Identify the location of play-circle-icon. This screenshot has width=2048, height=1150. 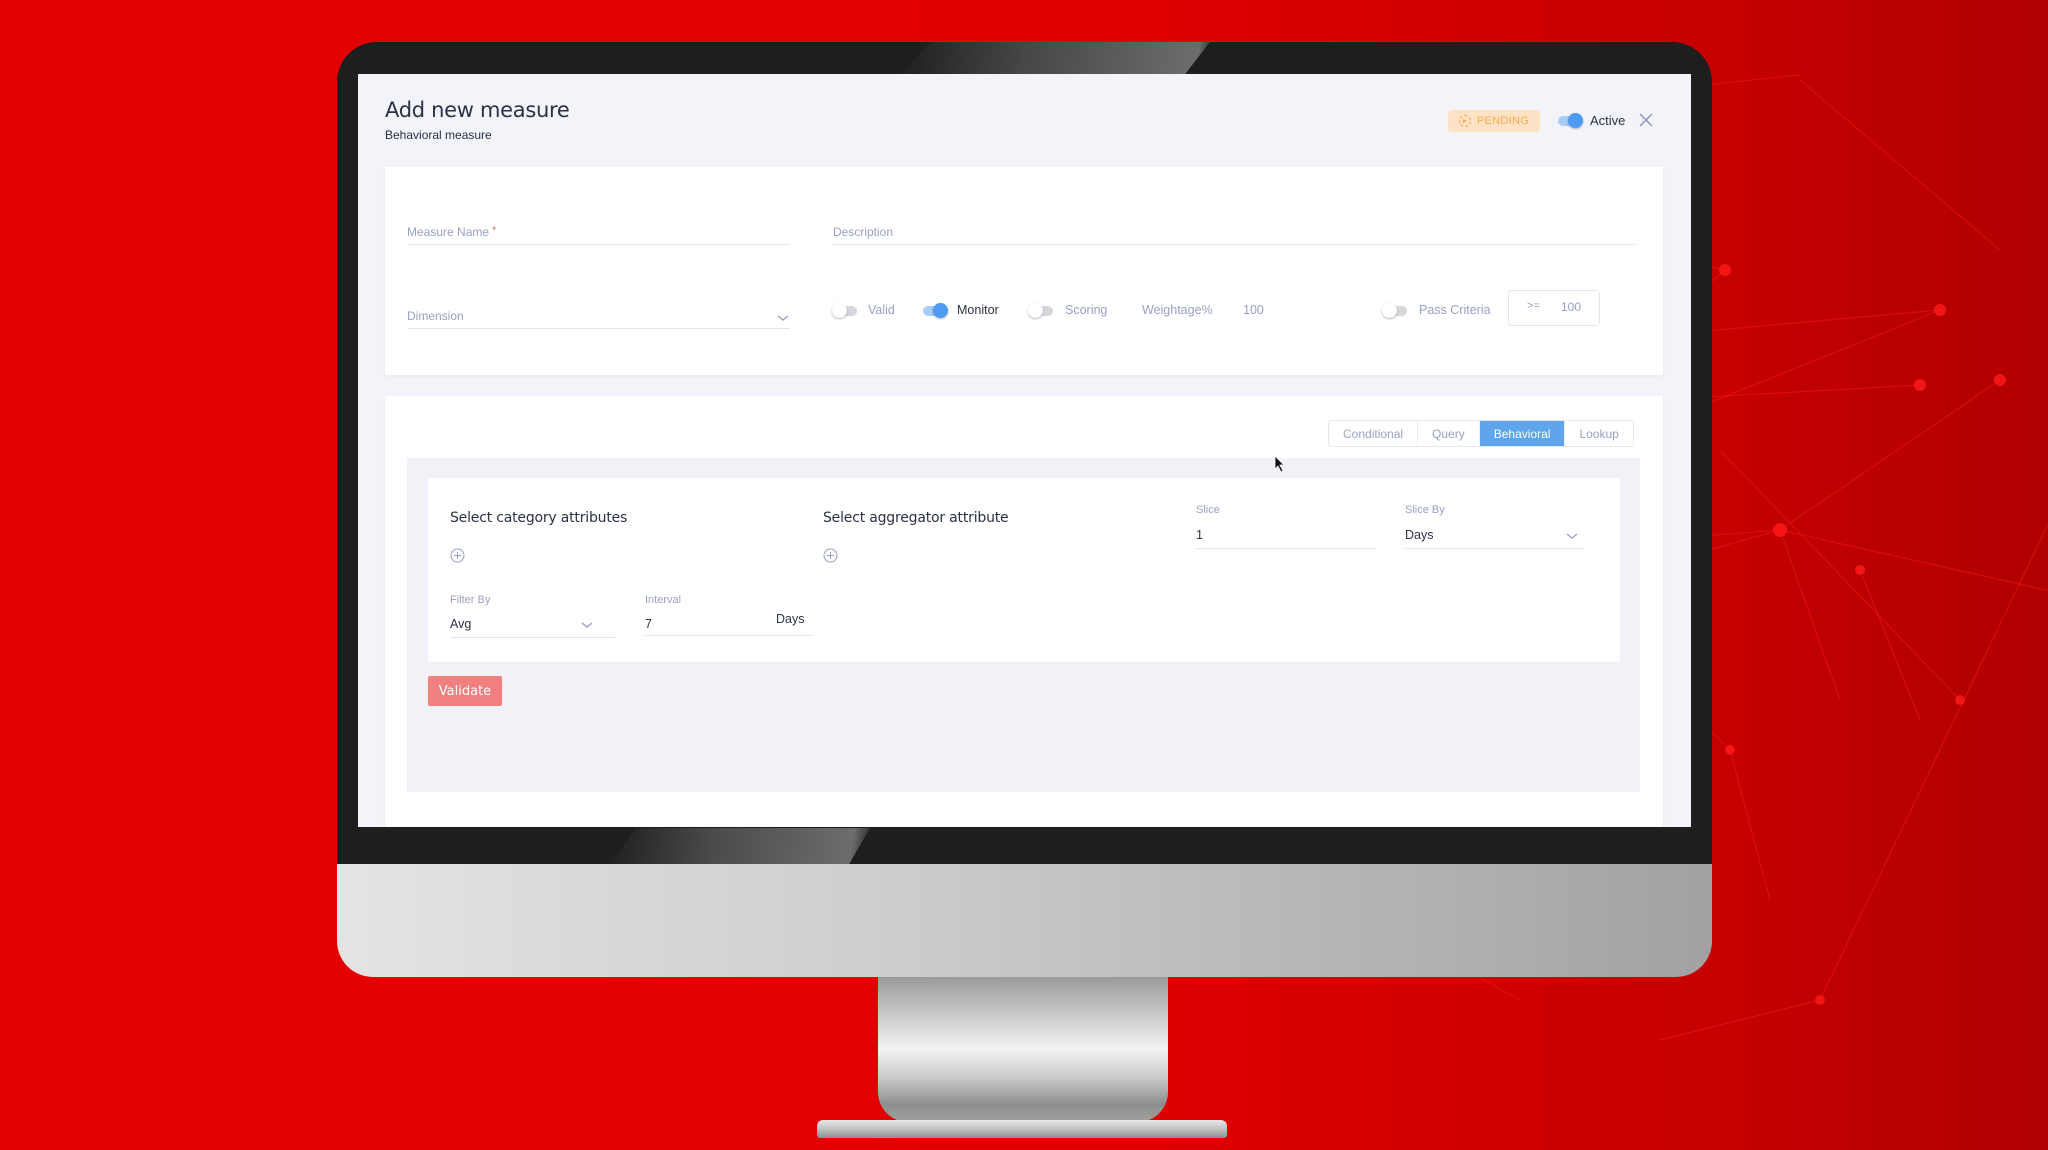
(1464, 121).